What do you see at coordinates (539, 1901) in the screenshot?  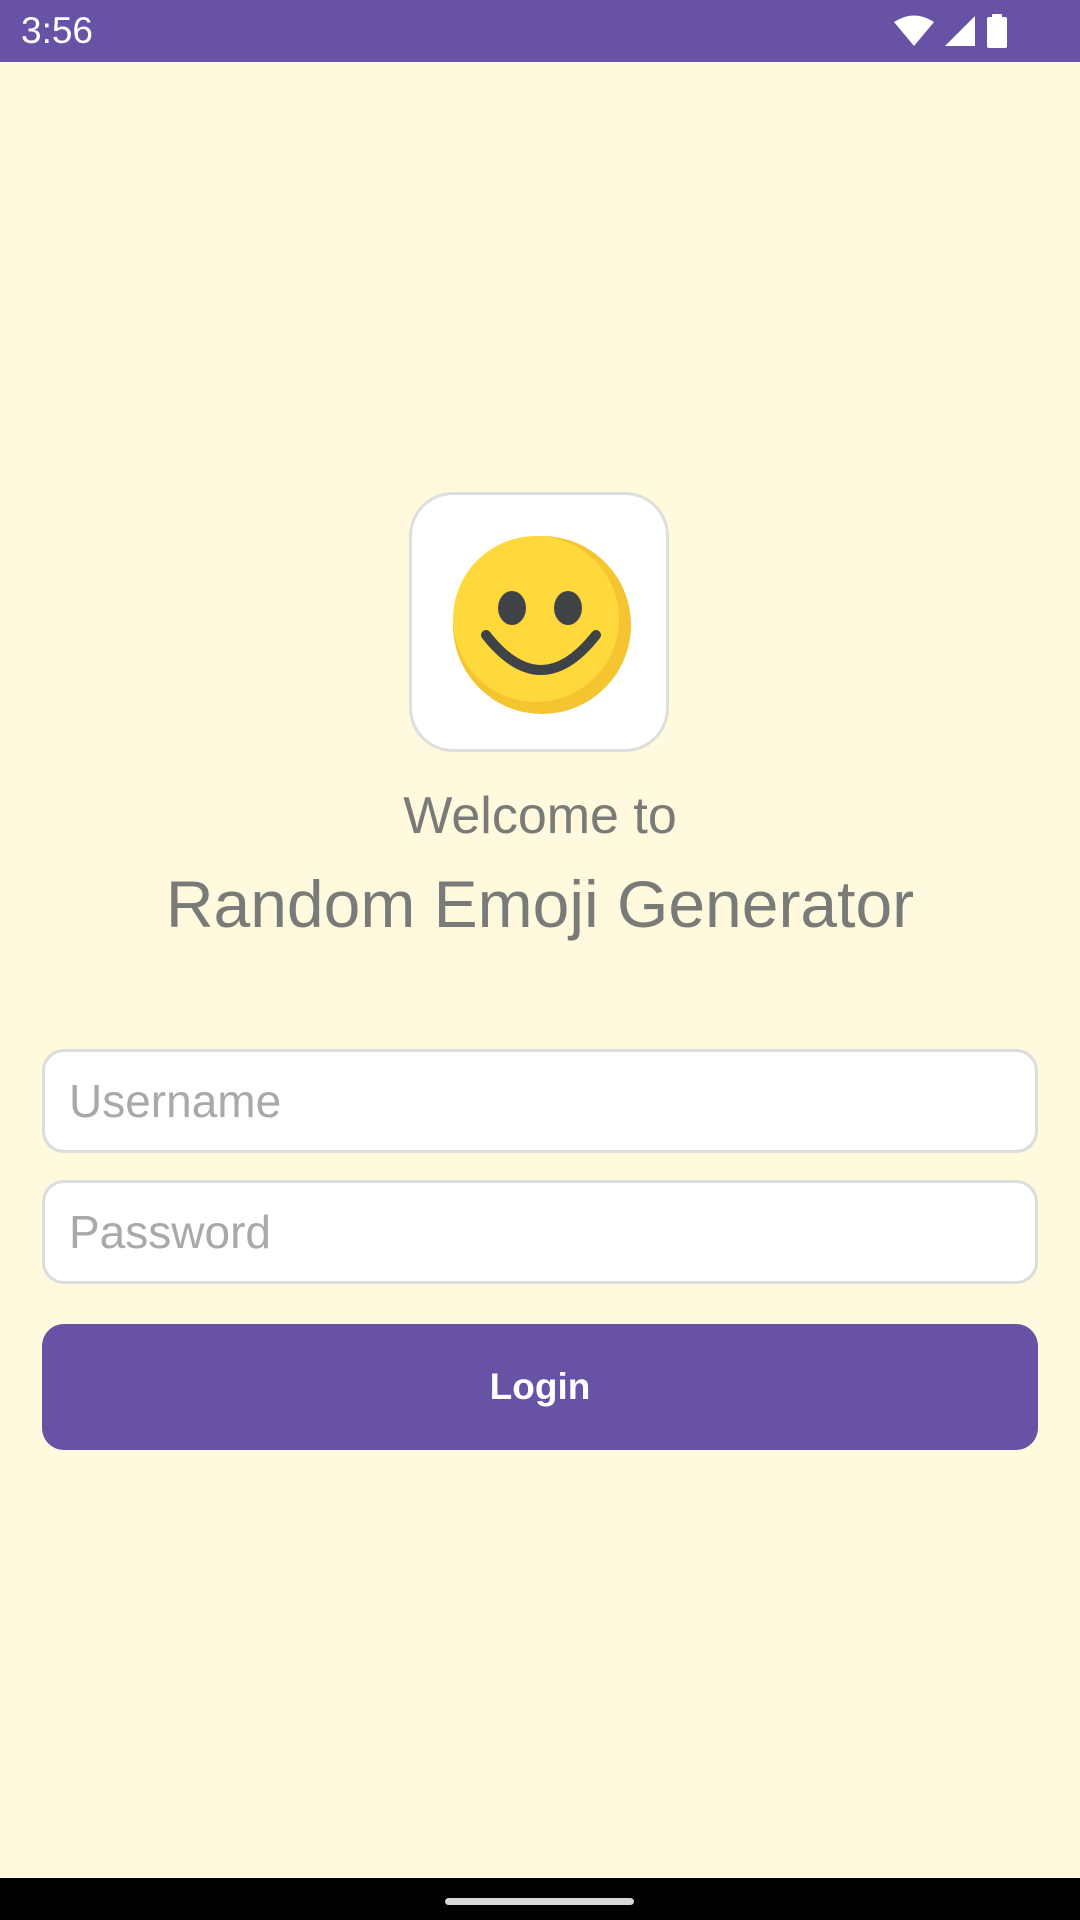 I see `home-gesture-handle` at bounding box center [539, 1901].